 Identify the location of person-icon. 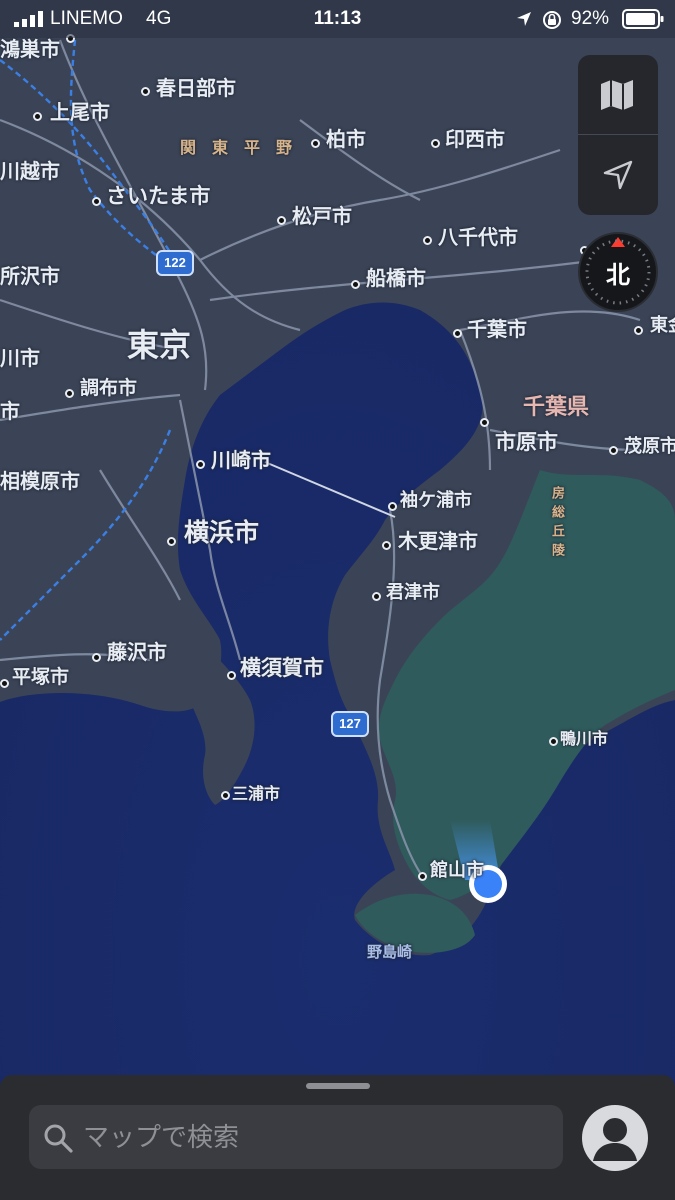
(615, 1139).